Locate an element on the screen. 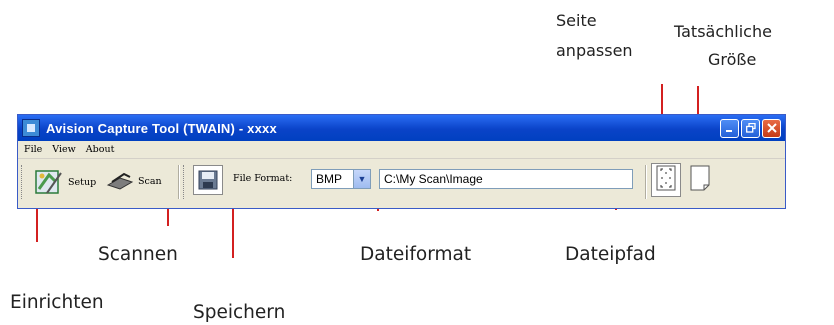 Image resolution: width=834 pixels, height=325 pixels. file-format-select: BMP ▼ is located at coordinates (341, 179).